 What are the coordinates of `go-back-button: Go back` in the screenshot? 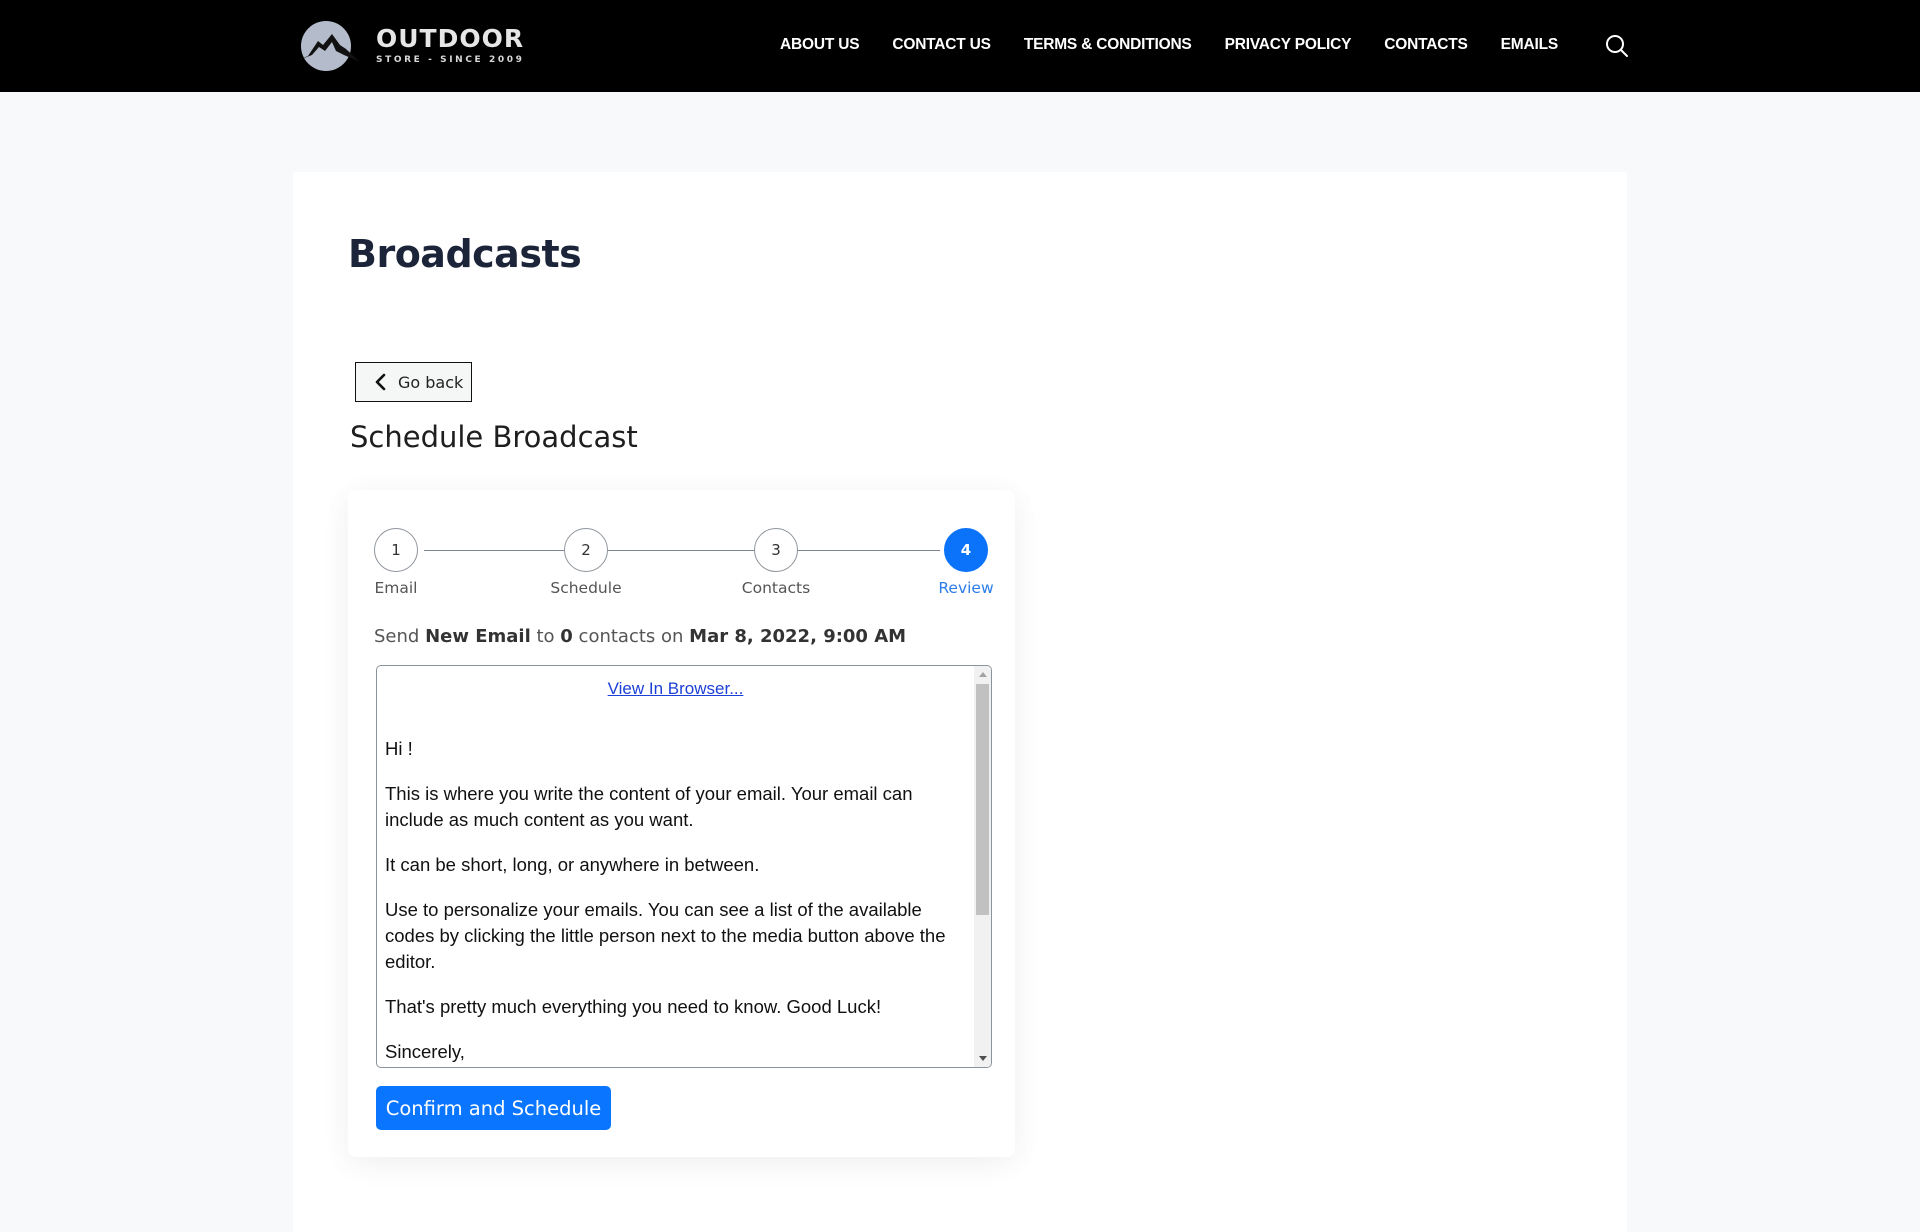 It's located at (413, 382).